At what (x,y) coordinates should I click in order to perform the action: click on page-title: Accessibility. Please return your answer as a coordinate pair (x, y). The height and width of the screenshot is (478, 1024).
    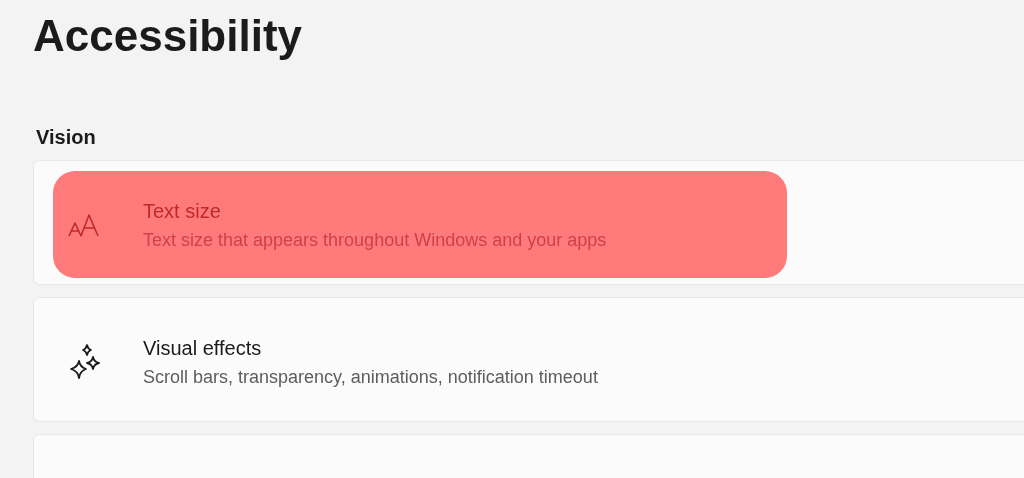
    Looking at the image, I should click on (168, 36).